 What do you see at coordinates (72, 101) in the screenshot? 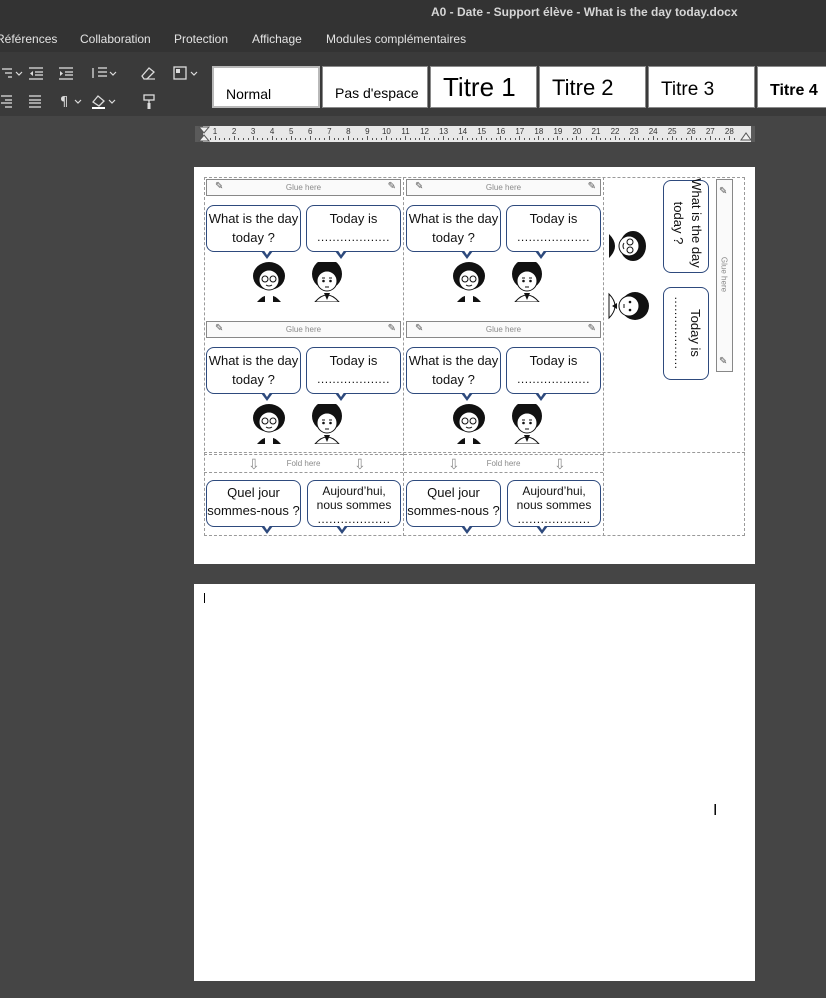
I see `paragraph-marks-icon: ¶` at bounding box center [72, 101].